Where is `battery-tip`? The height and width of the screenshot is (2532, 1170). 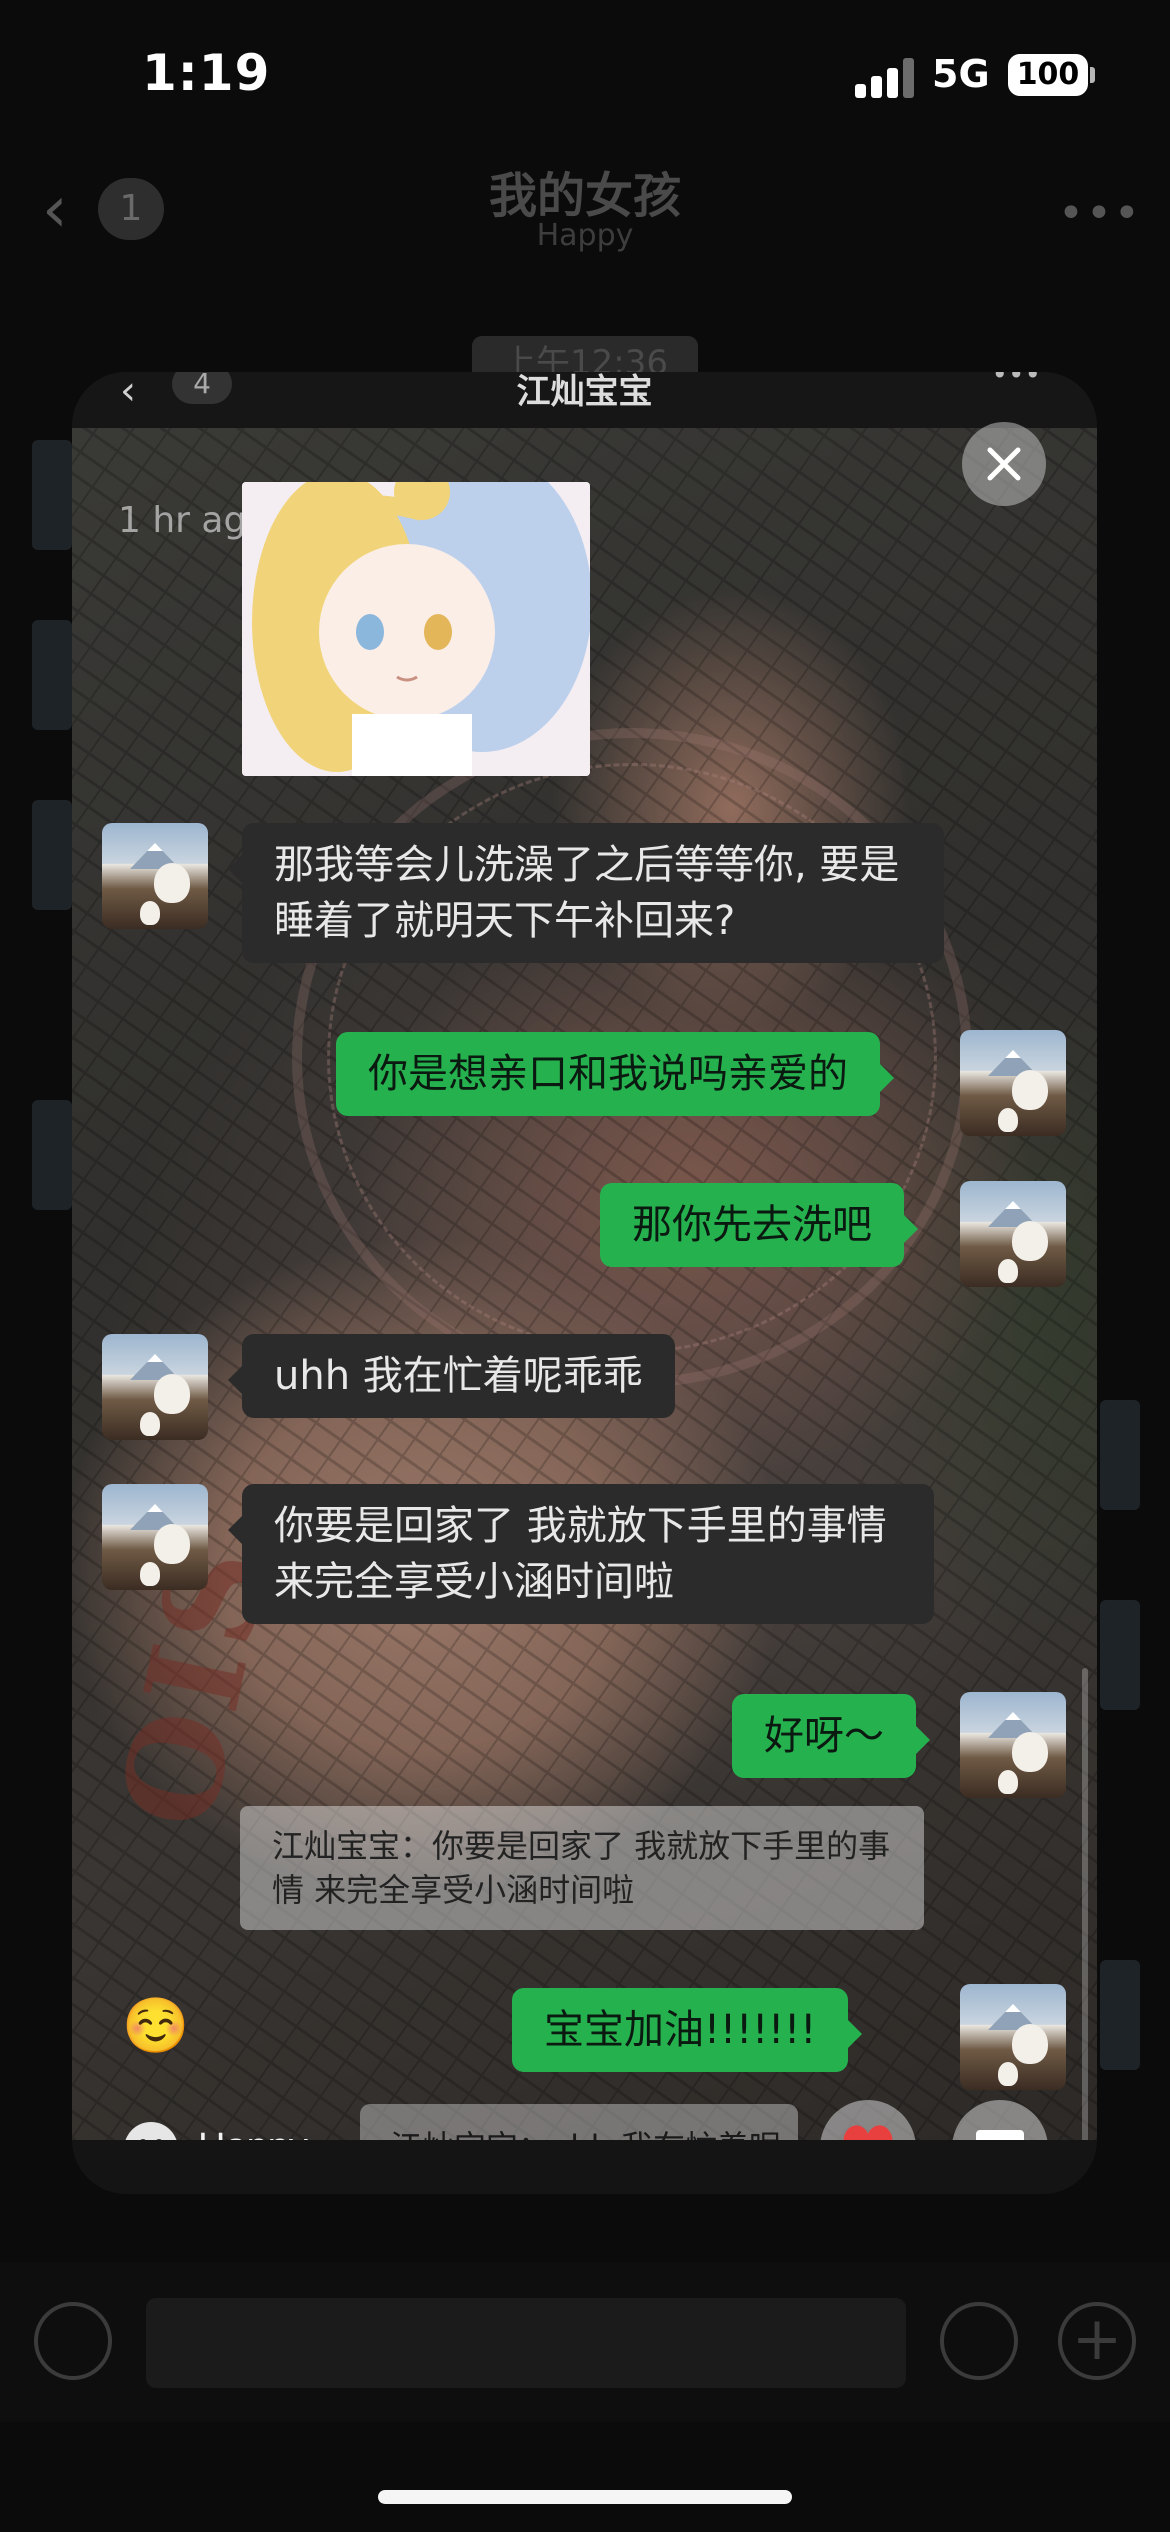 battery-tip is located at coordinates (1092, 75).